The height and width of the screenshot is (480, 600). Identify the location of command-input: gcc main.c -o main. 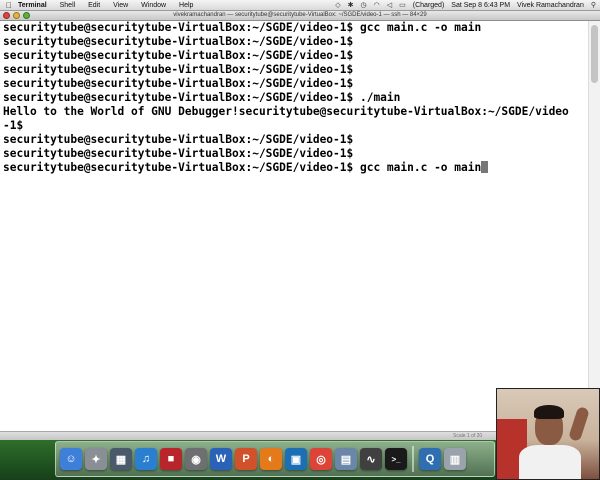
(420, 167).